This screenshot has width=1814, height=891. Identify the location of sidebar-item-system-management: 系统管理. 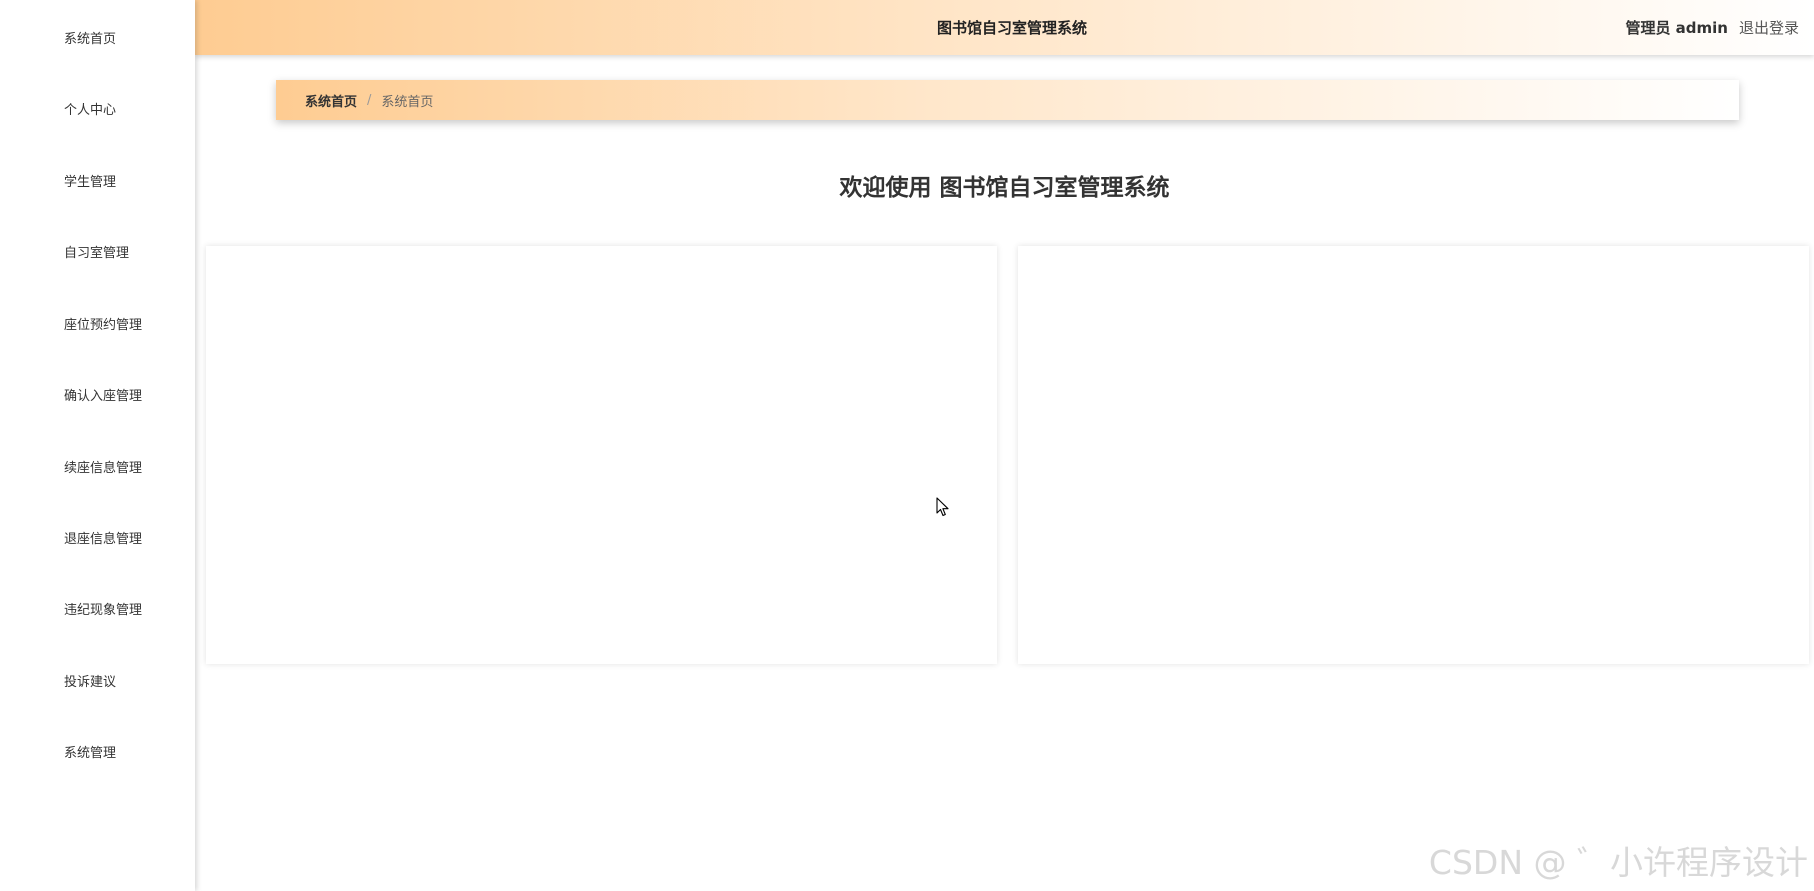
(90, 754).